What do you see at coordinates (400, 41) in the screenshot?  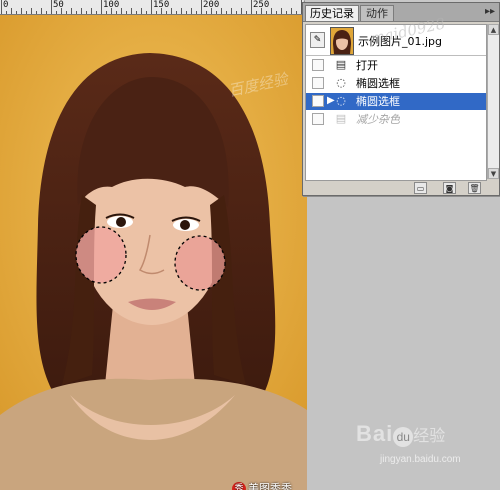 I see `snapshot-label: 示例图片_01.jpg` at bounding box center [400, 41].